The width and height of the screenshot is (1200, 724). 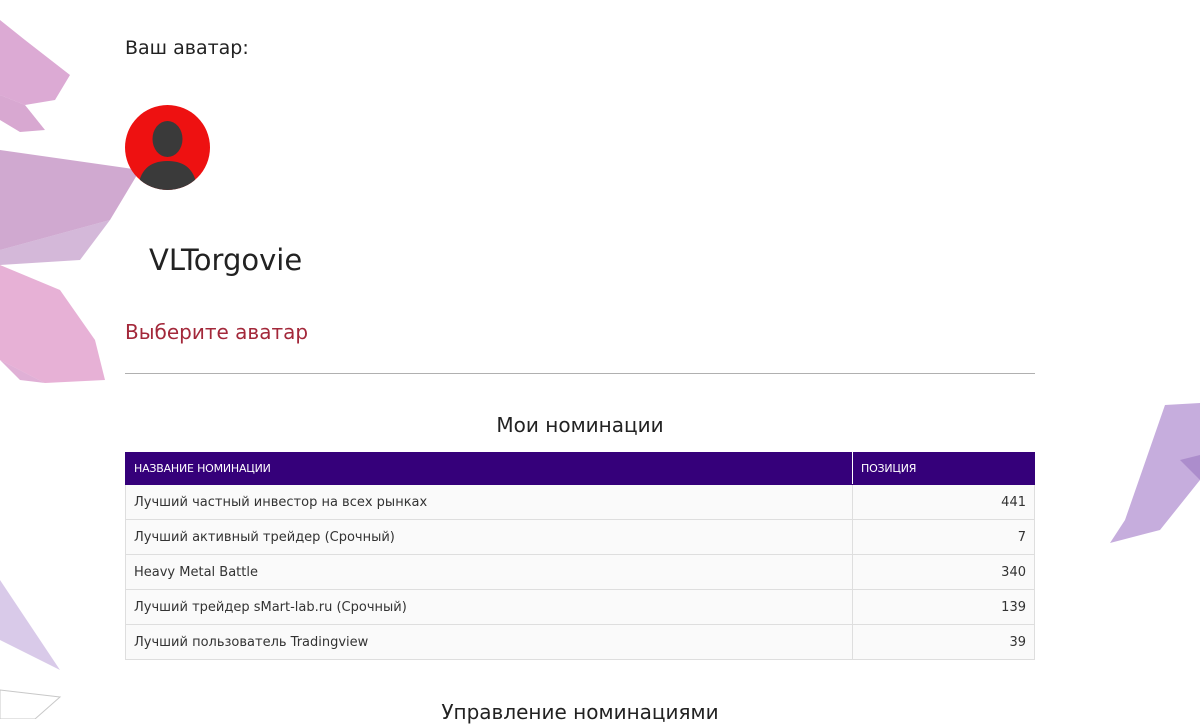 What do you see at coordinates (489, 468) in the screenshot?
I see `column-header-name: НАЗВАНИЕ НОМИНАЦИИ` at bounding box center [489, 468].